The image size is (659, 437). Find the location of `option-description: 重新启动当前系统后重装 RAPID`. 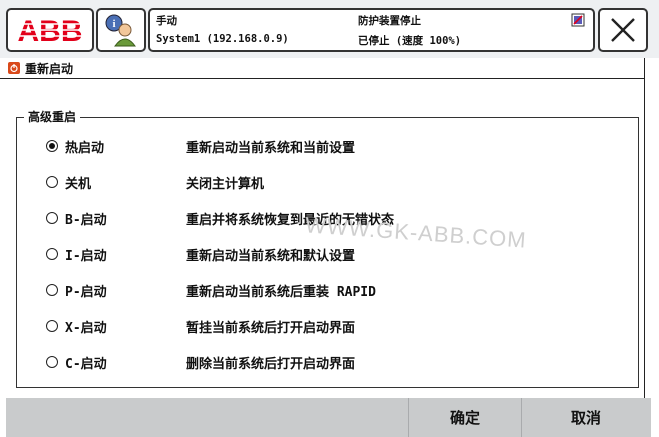

option-description: 重新启动当前系统后重装 RAPID is located at coordinates (281, 292).